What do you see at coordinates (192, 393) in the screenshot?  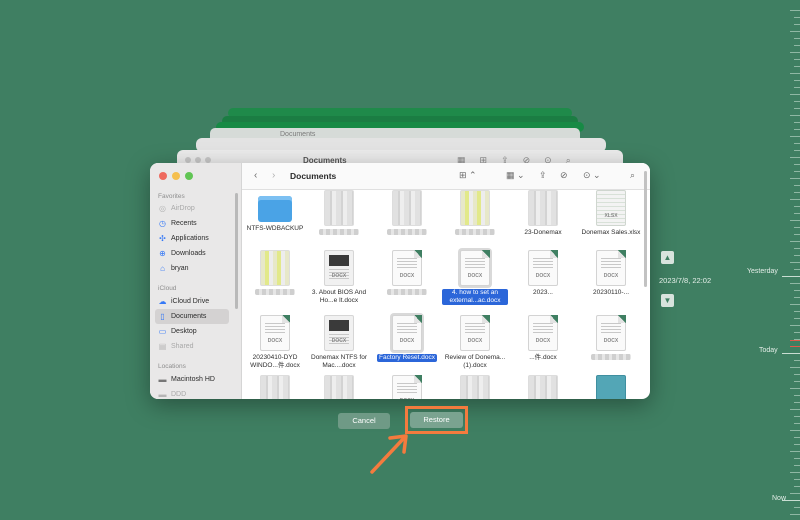 I see `sidebar-item-ddd: ▬ DDD` at bounding box center [192, 393].